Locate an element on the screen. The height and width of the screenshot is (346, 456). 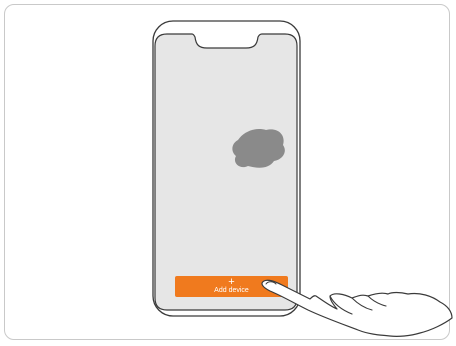
add-device-button: + Add device is located at coordinates (231, 286).